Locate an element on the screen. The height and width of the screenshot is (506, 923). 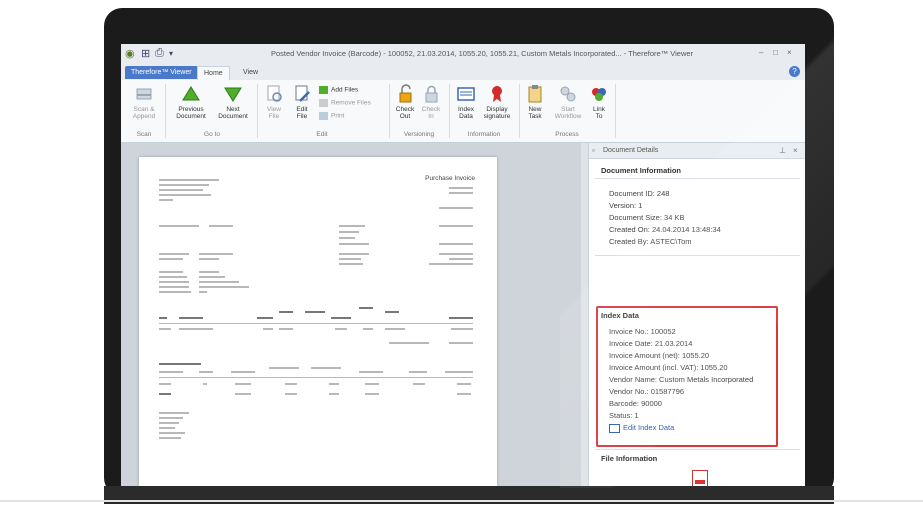
invoice-no: Invoice No.: 100052 is located at coordinates (642, 331).